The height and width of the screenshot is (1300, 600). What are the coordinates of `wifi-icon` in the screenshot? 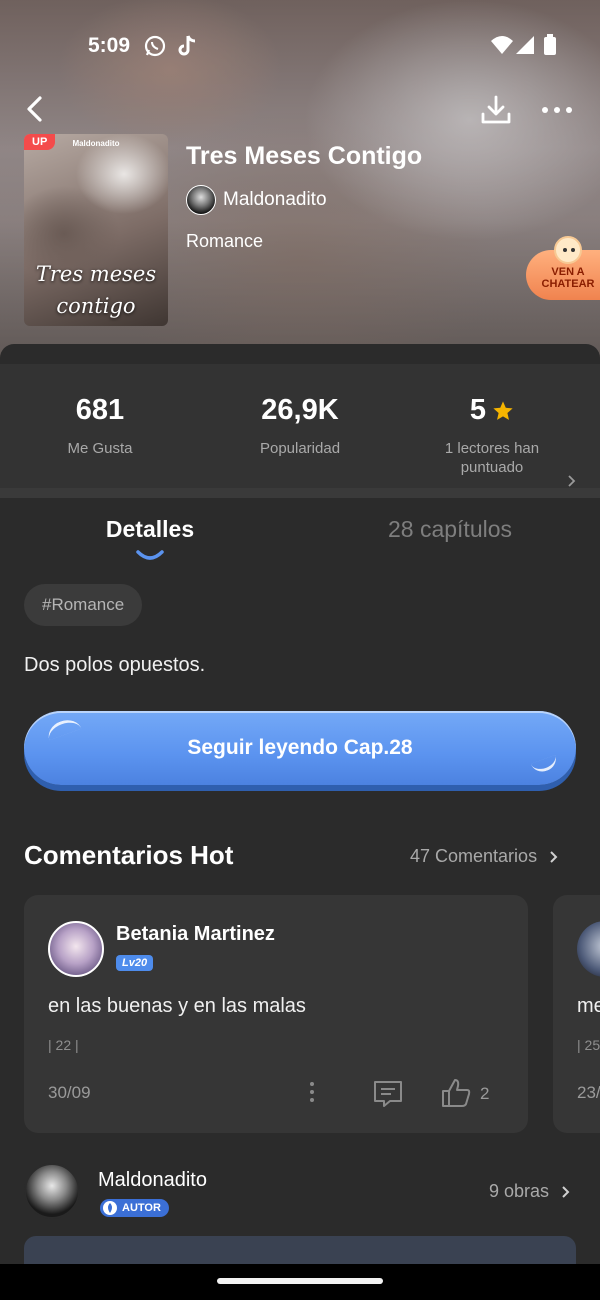 It's located at (502, 47).